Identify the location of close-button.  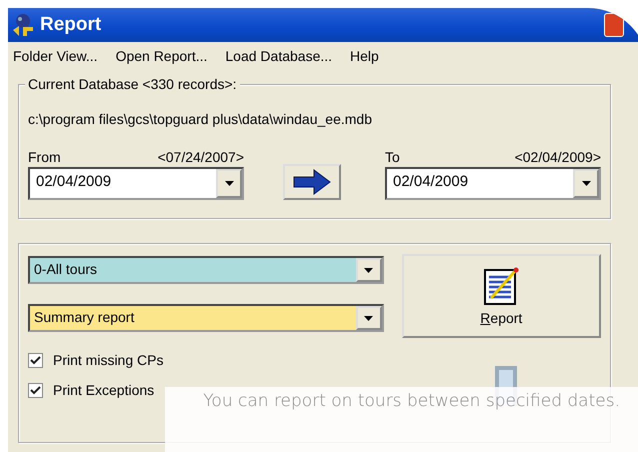
(614, 25).